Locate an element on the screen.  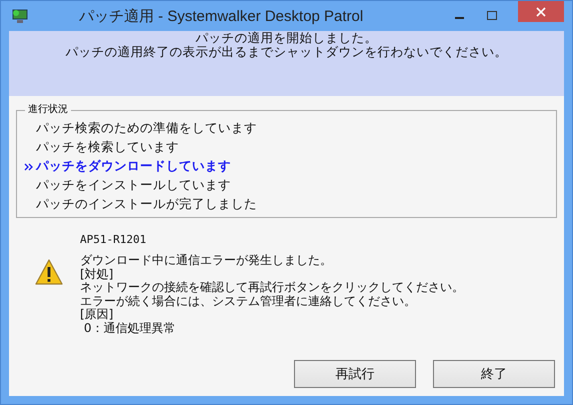
header-text: パッチの適用を開始しました。 is located at coordinates (286, 38).